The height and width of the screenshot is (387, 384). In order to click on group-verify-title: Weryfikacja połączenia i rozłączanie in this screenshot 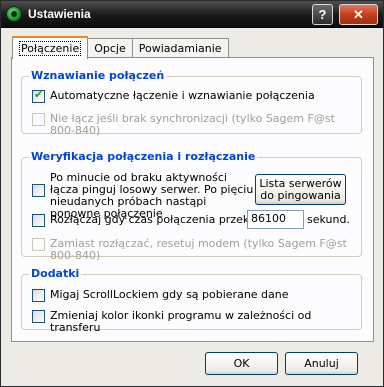, I will do `click(143, 156)`.